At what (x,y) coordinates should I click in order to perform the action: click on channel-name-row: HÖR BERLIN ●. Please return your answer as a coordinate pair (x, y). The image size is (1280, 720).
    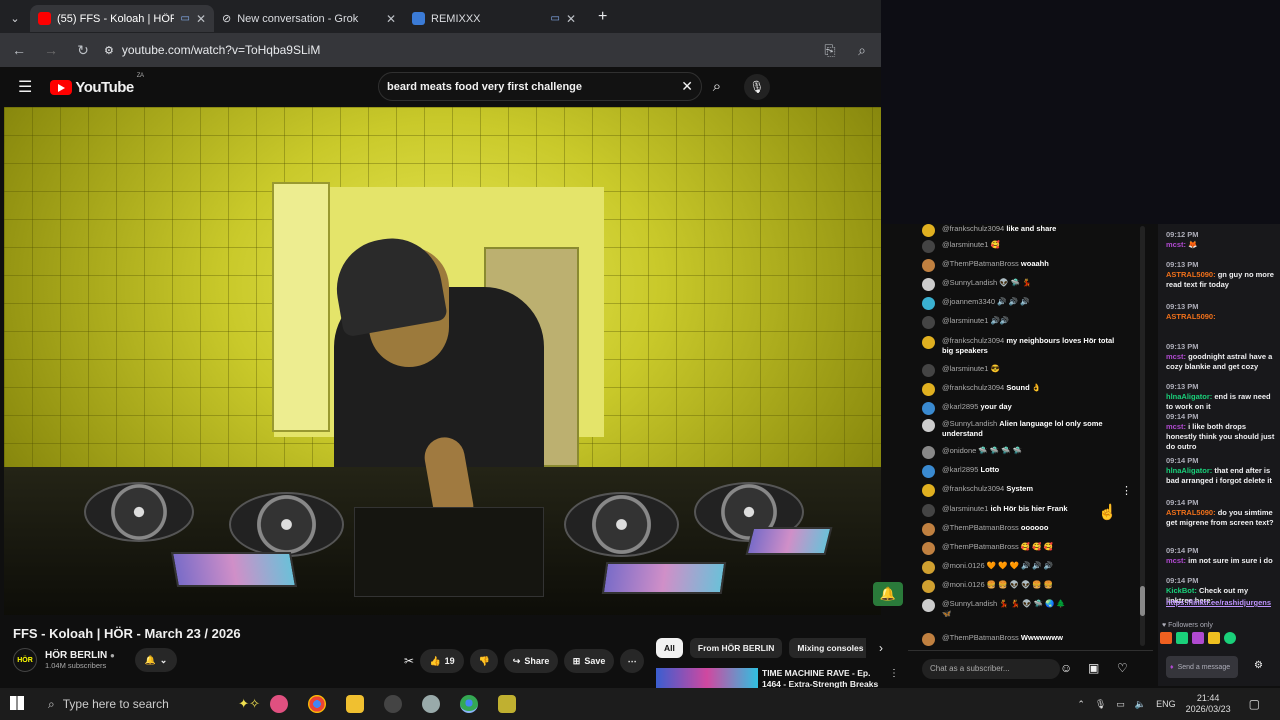
    Looking at the image, I should click on (80, 655).